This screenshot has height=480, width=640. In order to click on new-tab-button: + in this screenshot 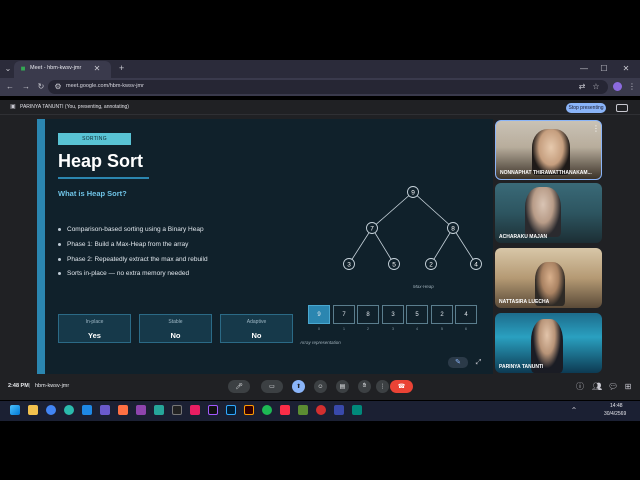, I will do `click(121, 68)`.